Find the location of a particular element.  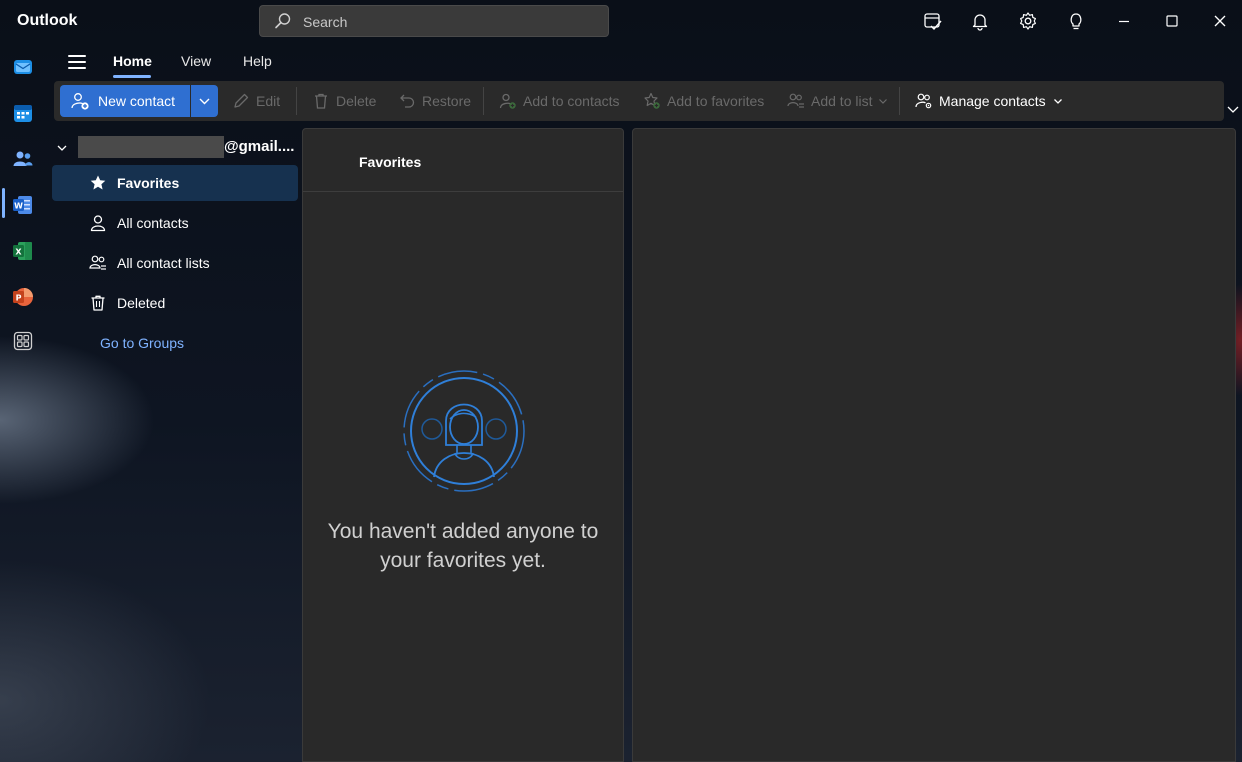

delete-label: Delete is located at coordinates (356, 101).